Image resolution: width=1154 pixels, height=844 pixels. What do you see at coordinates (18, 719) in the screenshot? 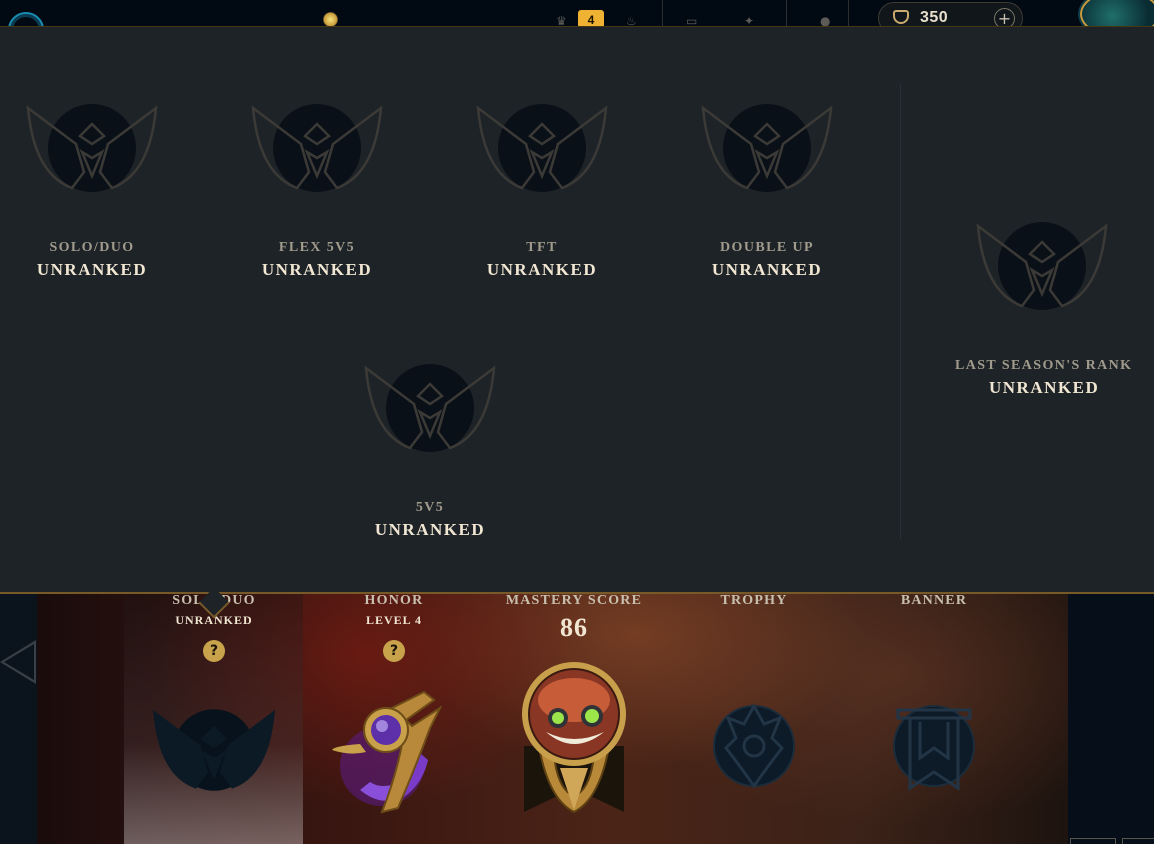
I see `left-side-panel` at bounding box center [18, 719].